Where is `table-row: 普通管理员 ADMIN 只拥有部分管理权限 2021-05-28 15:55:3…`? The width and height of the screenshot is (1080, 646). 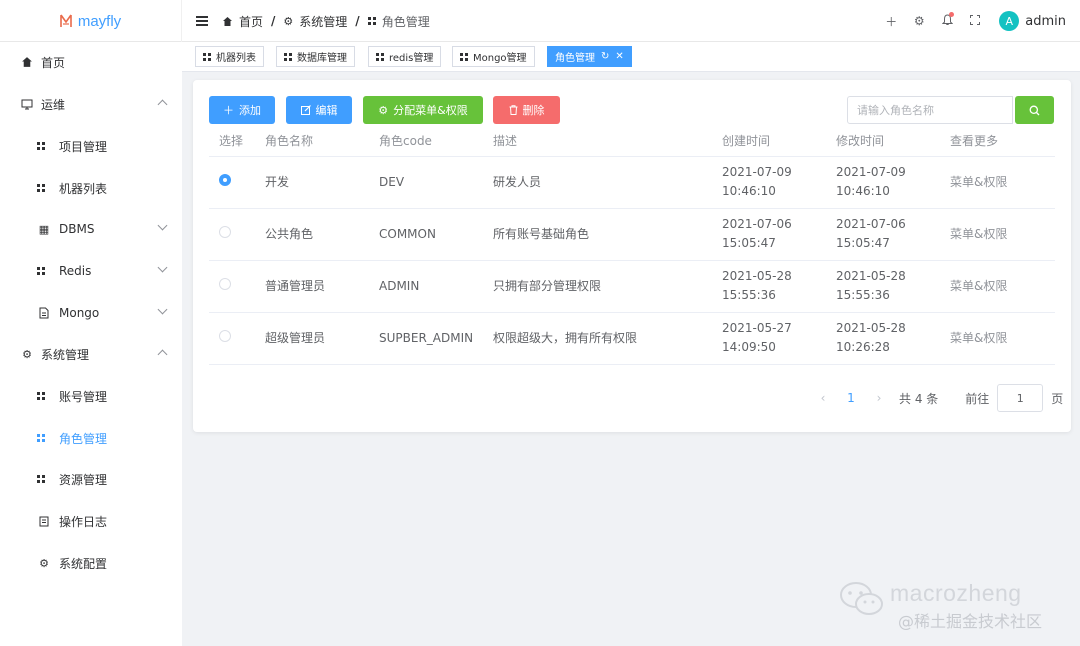
table-row: 普通管理员 ADMIN 只拥有部分管理权限 2021-05-28 15:55:3… is located at coordinates (632, 286).